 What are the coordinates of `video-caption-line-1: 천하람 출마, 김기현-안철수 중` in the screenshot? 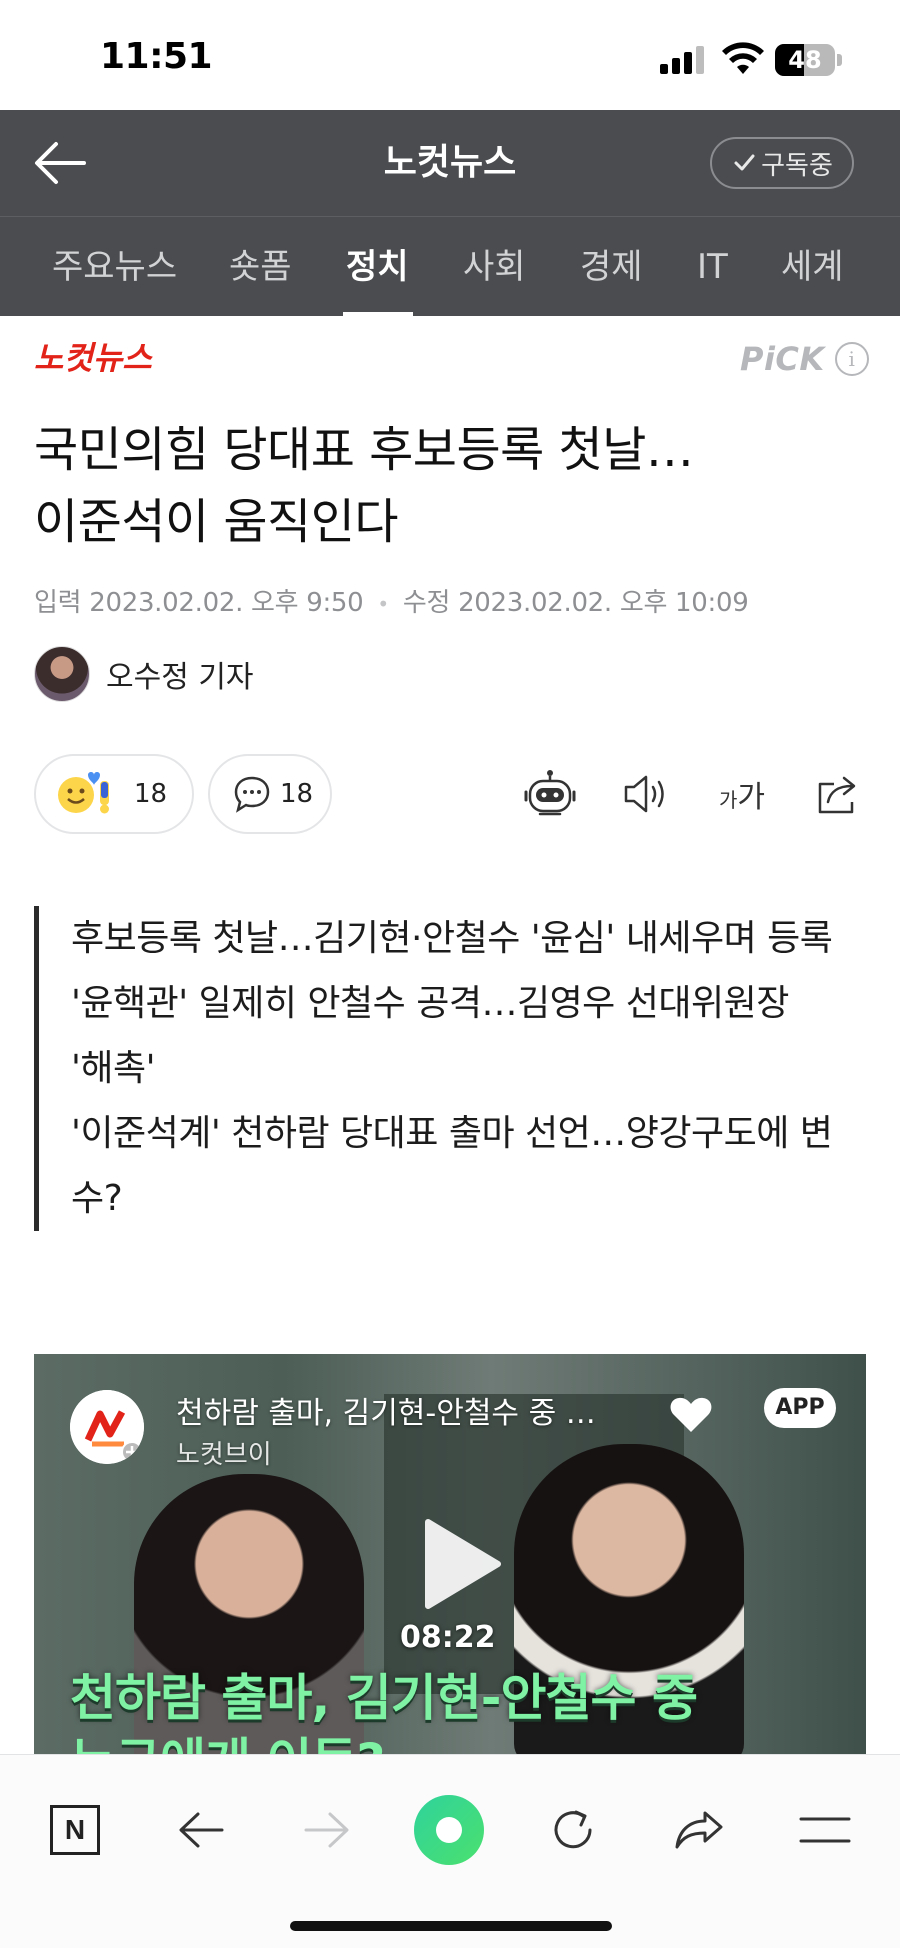 It's located at (384, 1698).